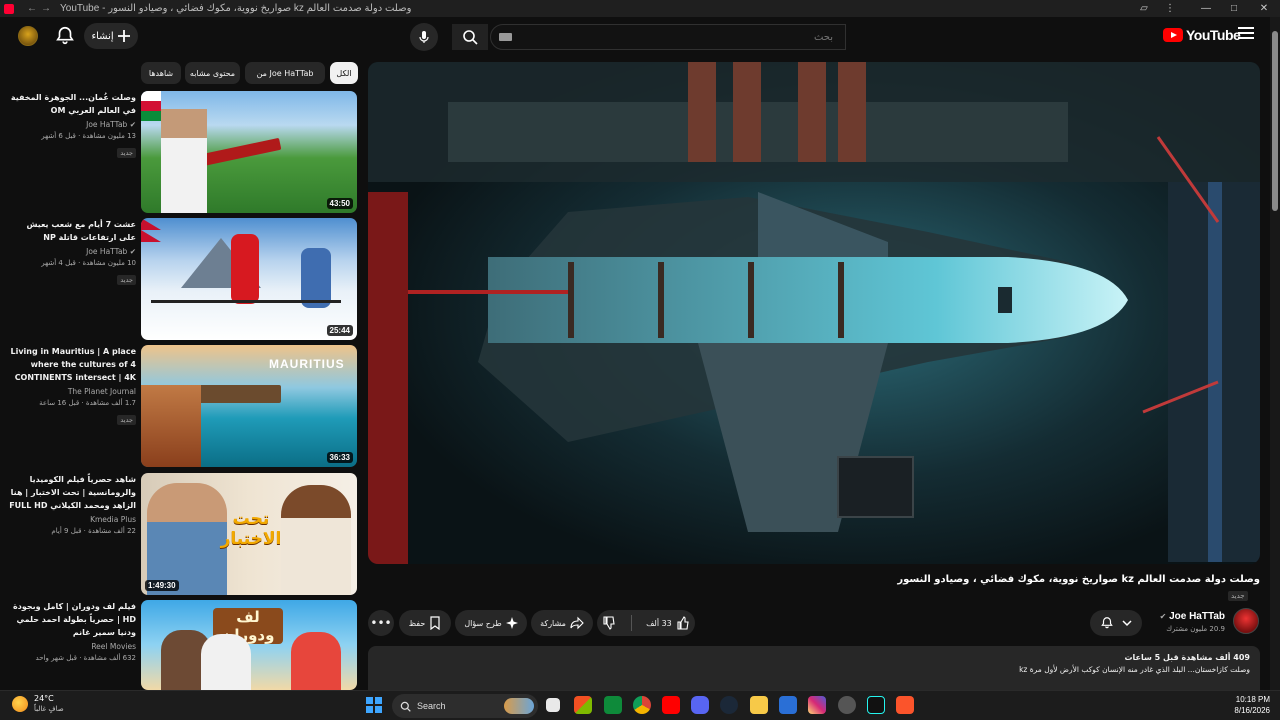  What do you see at coordinates (1116, 623) in the screenshot?
I see `subscription-bell-button` at bounding box center [1116, 623].